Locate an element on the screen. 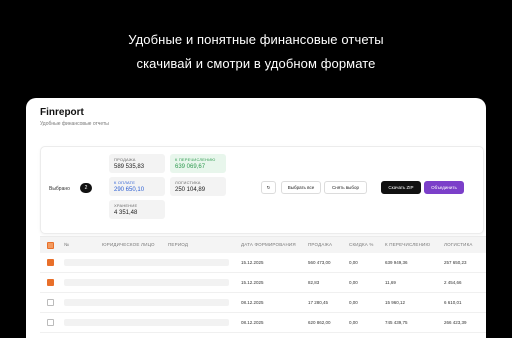  cell-to-transfer: 639 949,36 is located at coordinates (396, 262).